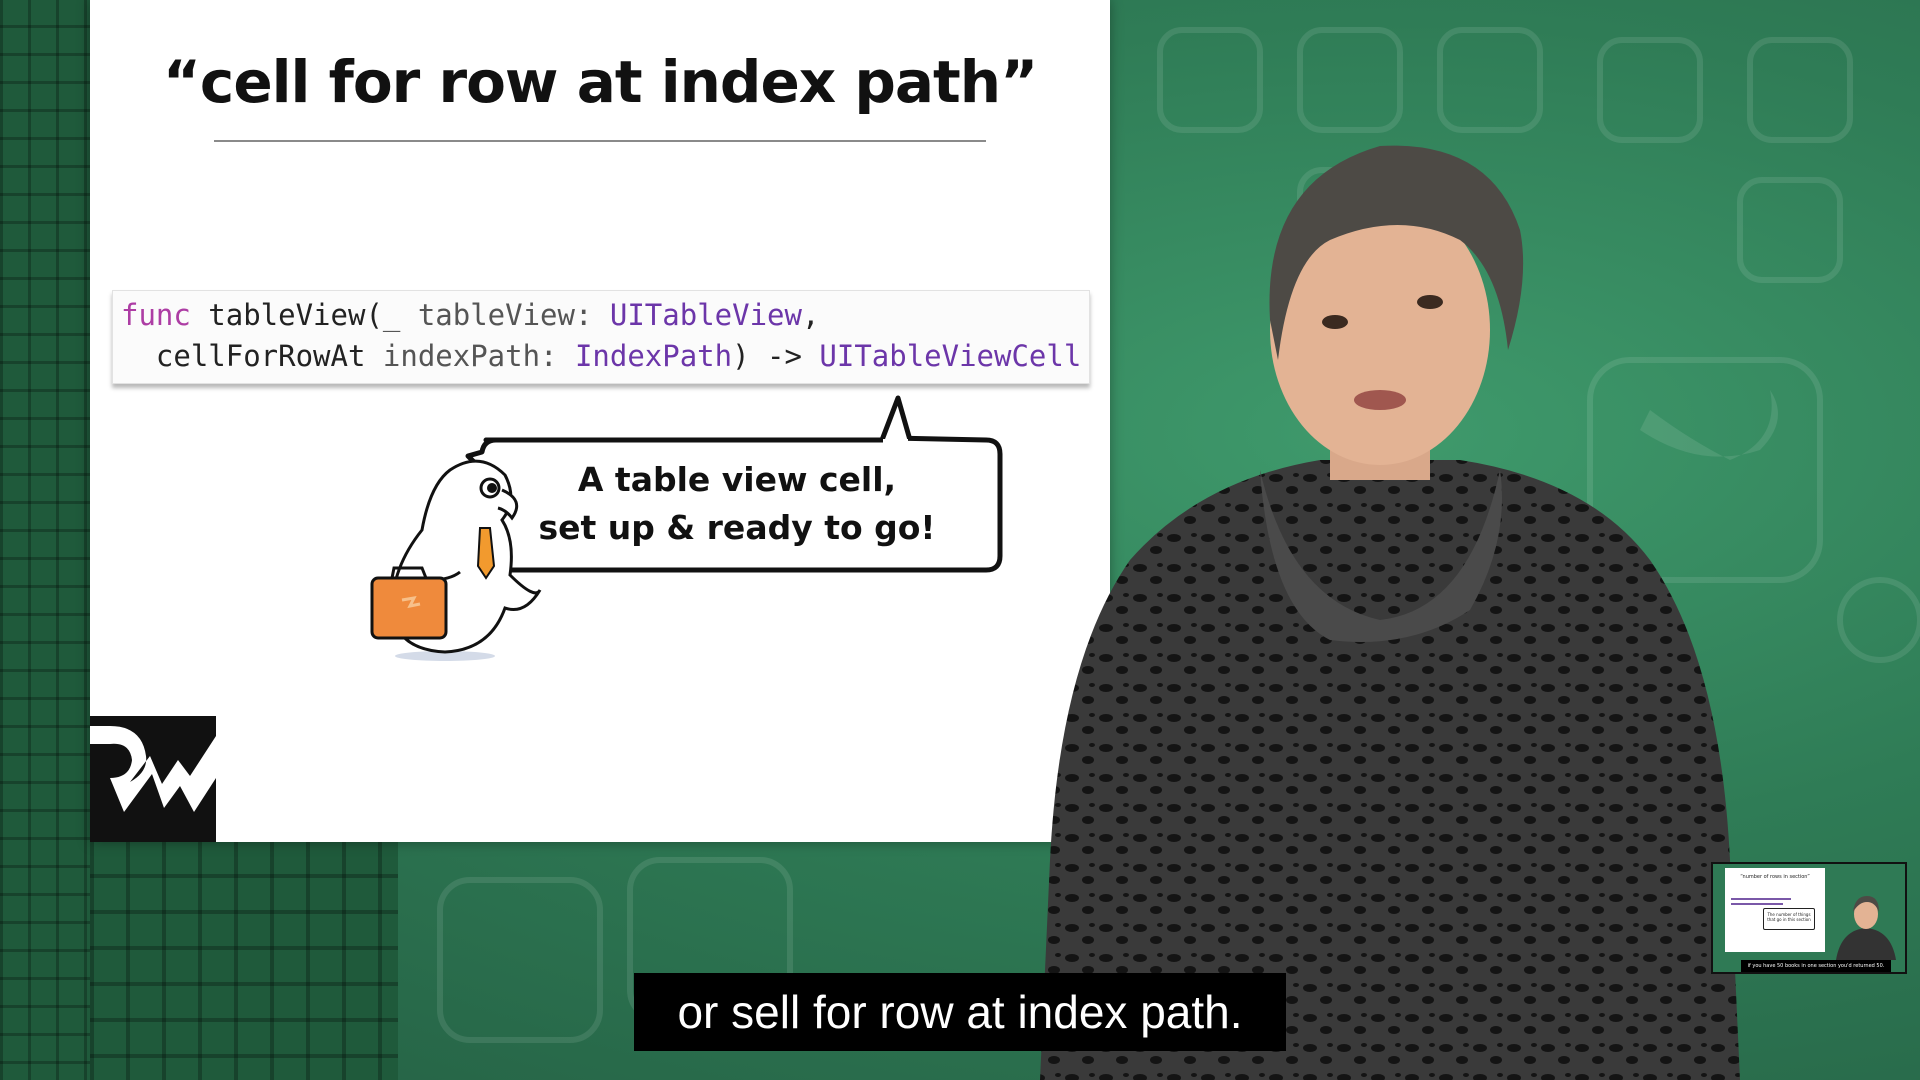  What do you see at coordinates (456, 560) in the screenshot?
I see `bird-mascot-icon` at bounding box center [456, 560].